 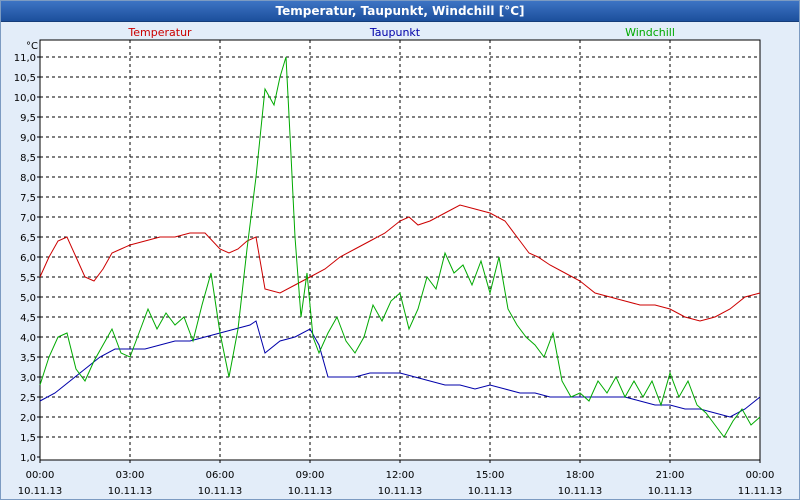 What do you see at coordinates (28, 118) in the screenshot?
I see `y-tick-label: 9,5` at bounding box center [28, 118].